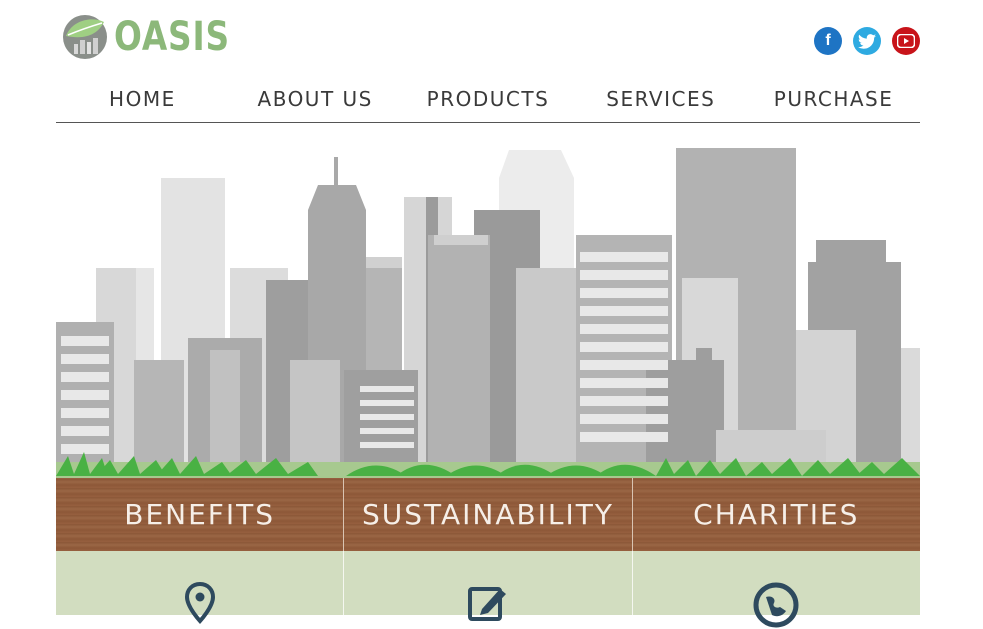 The height and width of the screenshot is (629, 983). I want to click on globe-icon, so click(776, 605).